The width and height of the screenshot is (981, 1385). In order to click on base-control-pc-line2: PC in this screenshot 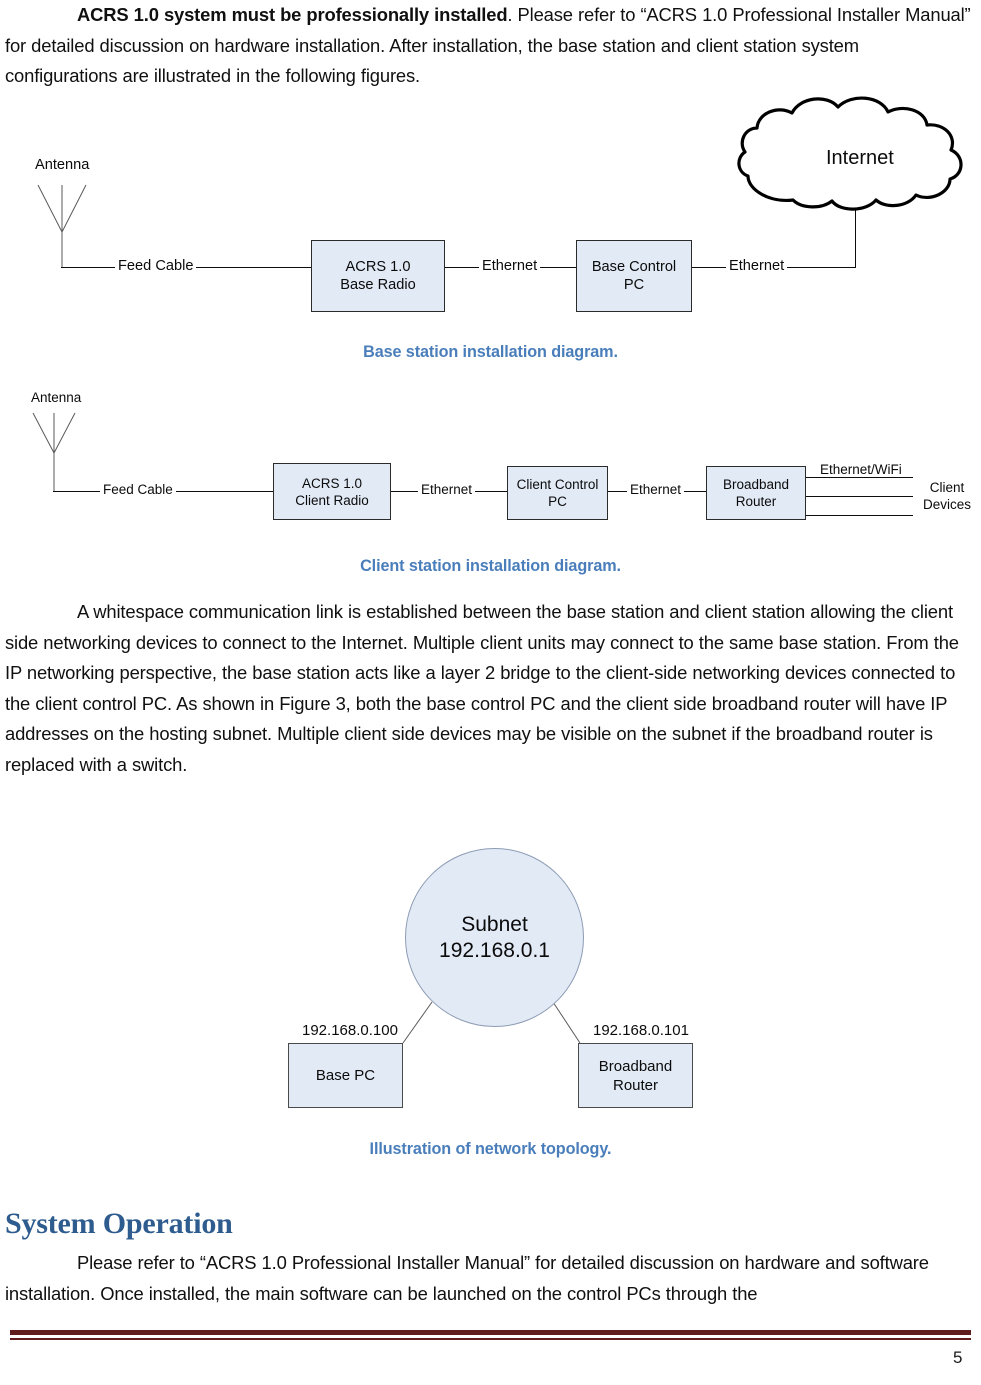, I will do `click(634, 285)`.